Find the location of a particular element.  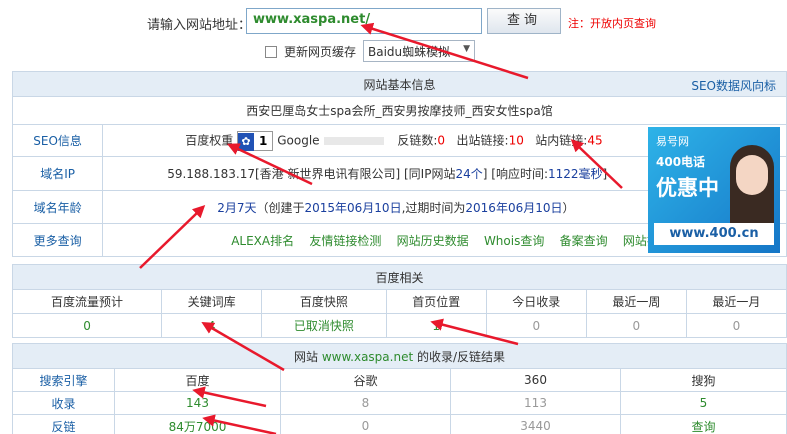

sogou-query-link: 查询 is located at coordinates (703, 424).